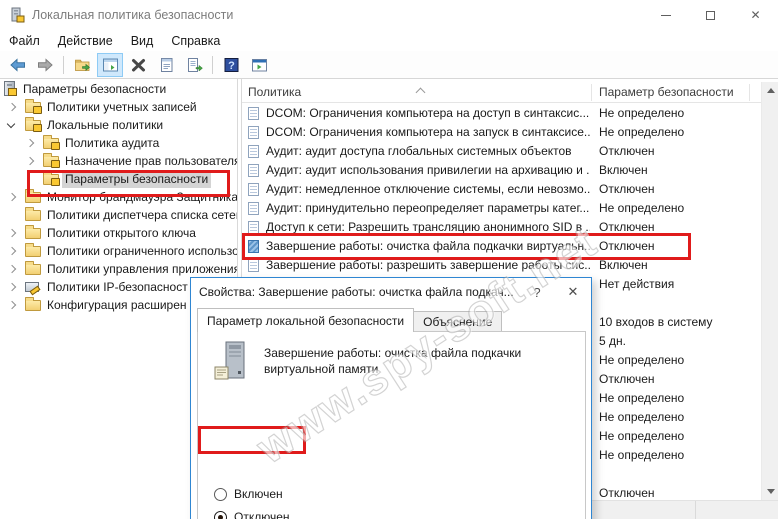  I want to click on help-button: ?, so click(231, 65).